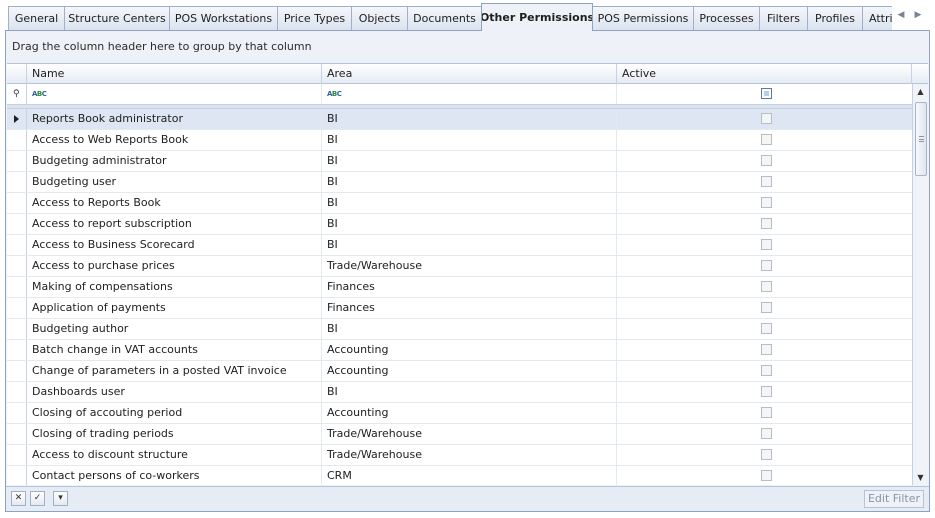 Image resolution: width=935 pixels, height=518 pixels. Describe the element at coordinates (174, 413) in the screenshot. I see `cell-name: Closing of accouting period` at that location.